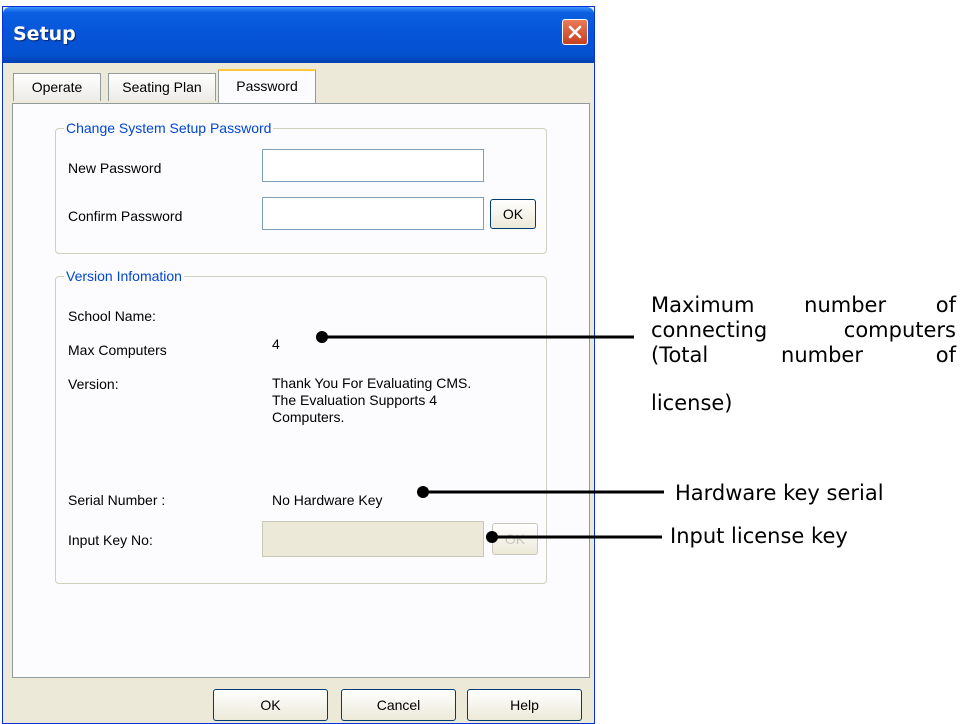  I want to click on max-computers-annotation-line-1: Maximum number of, so click(803, 305).